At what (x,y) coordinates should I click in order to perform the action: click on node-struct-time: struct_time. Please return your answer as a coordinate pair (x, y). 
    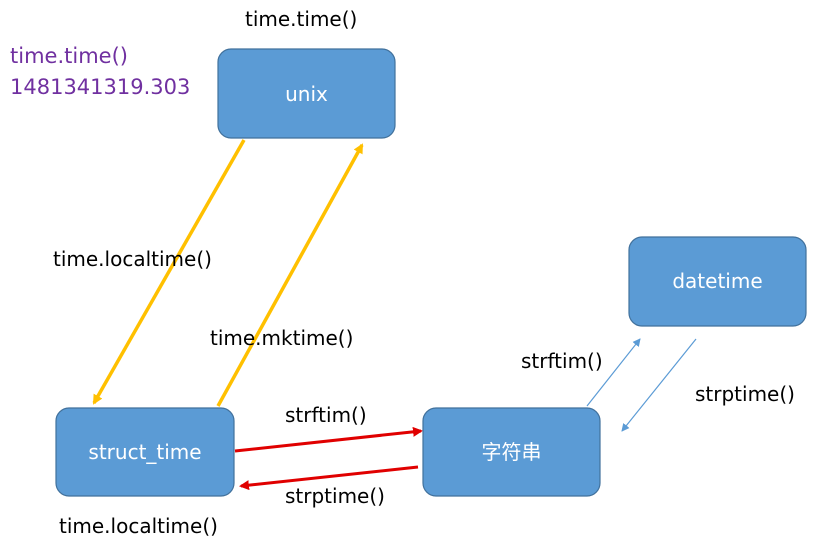
    Looking at the image, I should click on (145, 452).